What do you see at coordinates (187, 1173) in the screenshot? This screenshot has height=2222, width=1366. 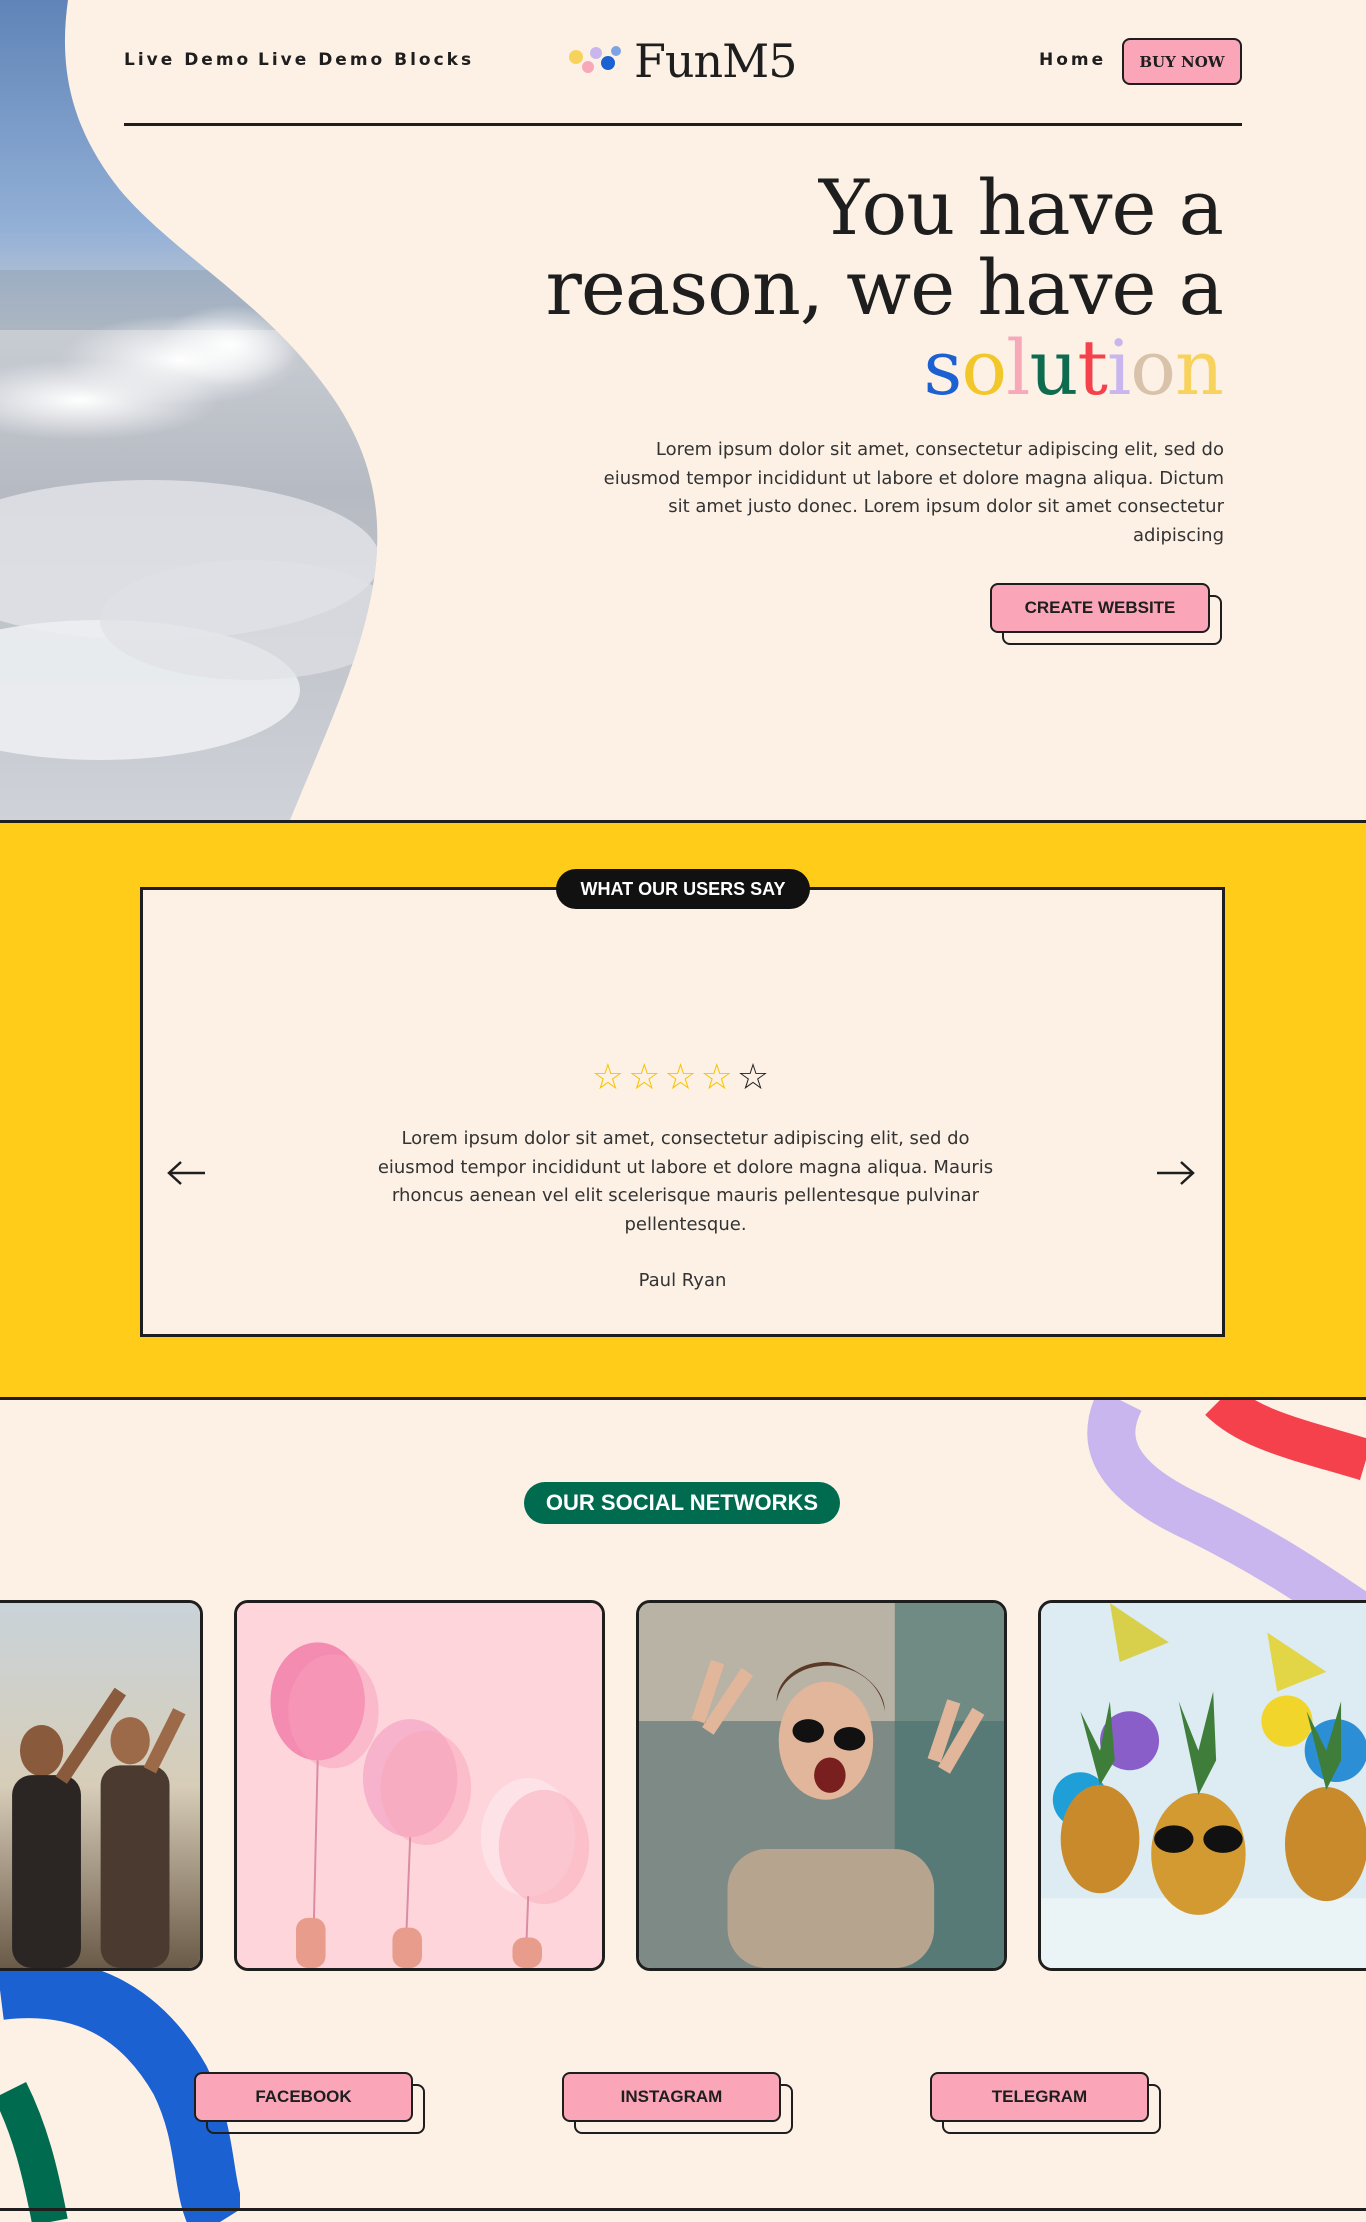 I see `arrow-left-icon` at bounding box center [187, 1173].